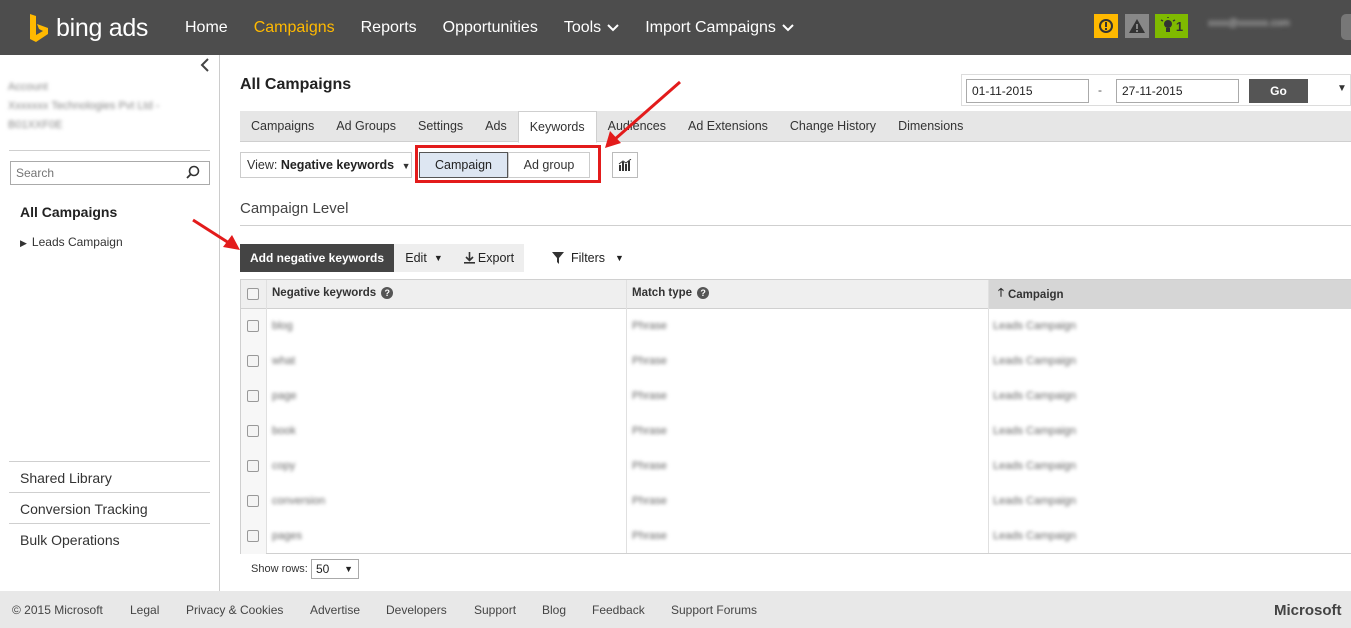 This screenshot has width=1351, height=628. What do you see at coordinates (284, 466) in the screenshot?
I see `cell-negative-keyword: copy` at bounding box center [284, 466].